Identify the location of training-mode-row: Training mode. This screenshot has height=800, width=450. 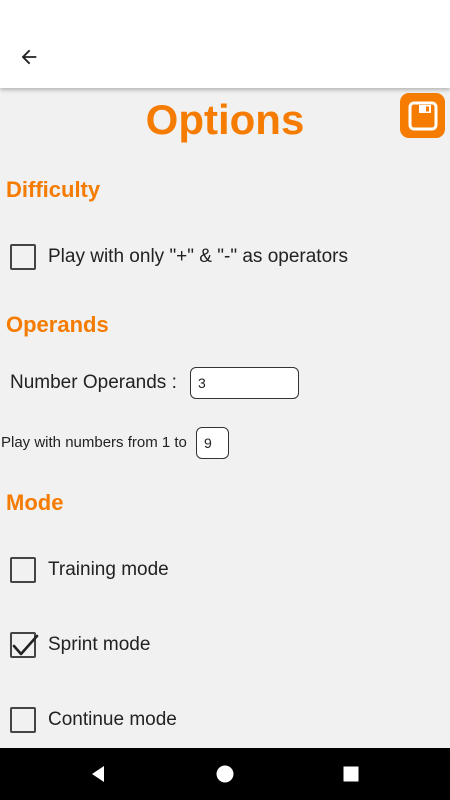
(89, 570).